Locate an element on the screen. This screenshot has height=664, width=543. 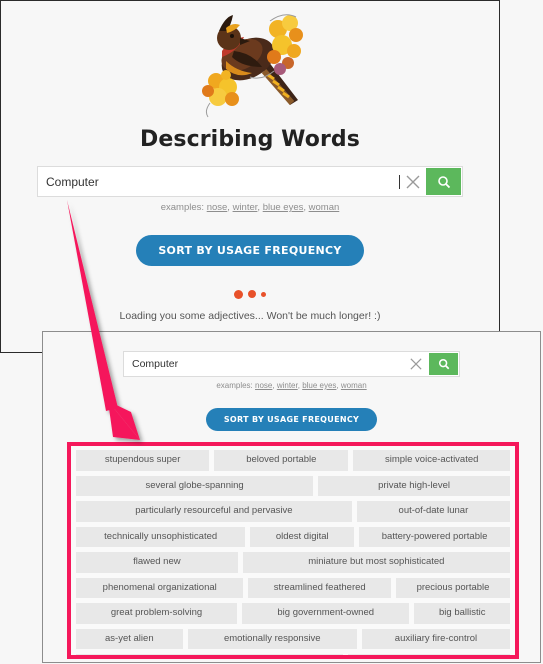
adjective-tag: big ballistic is located at coordinates (462, 613).